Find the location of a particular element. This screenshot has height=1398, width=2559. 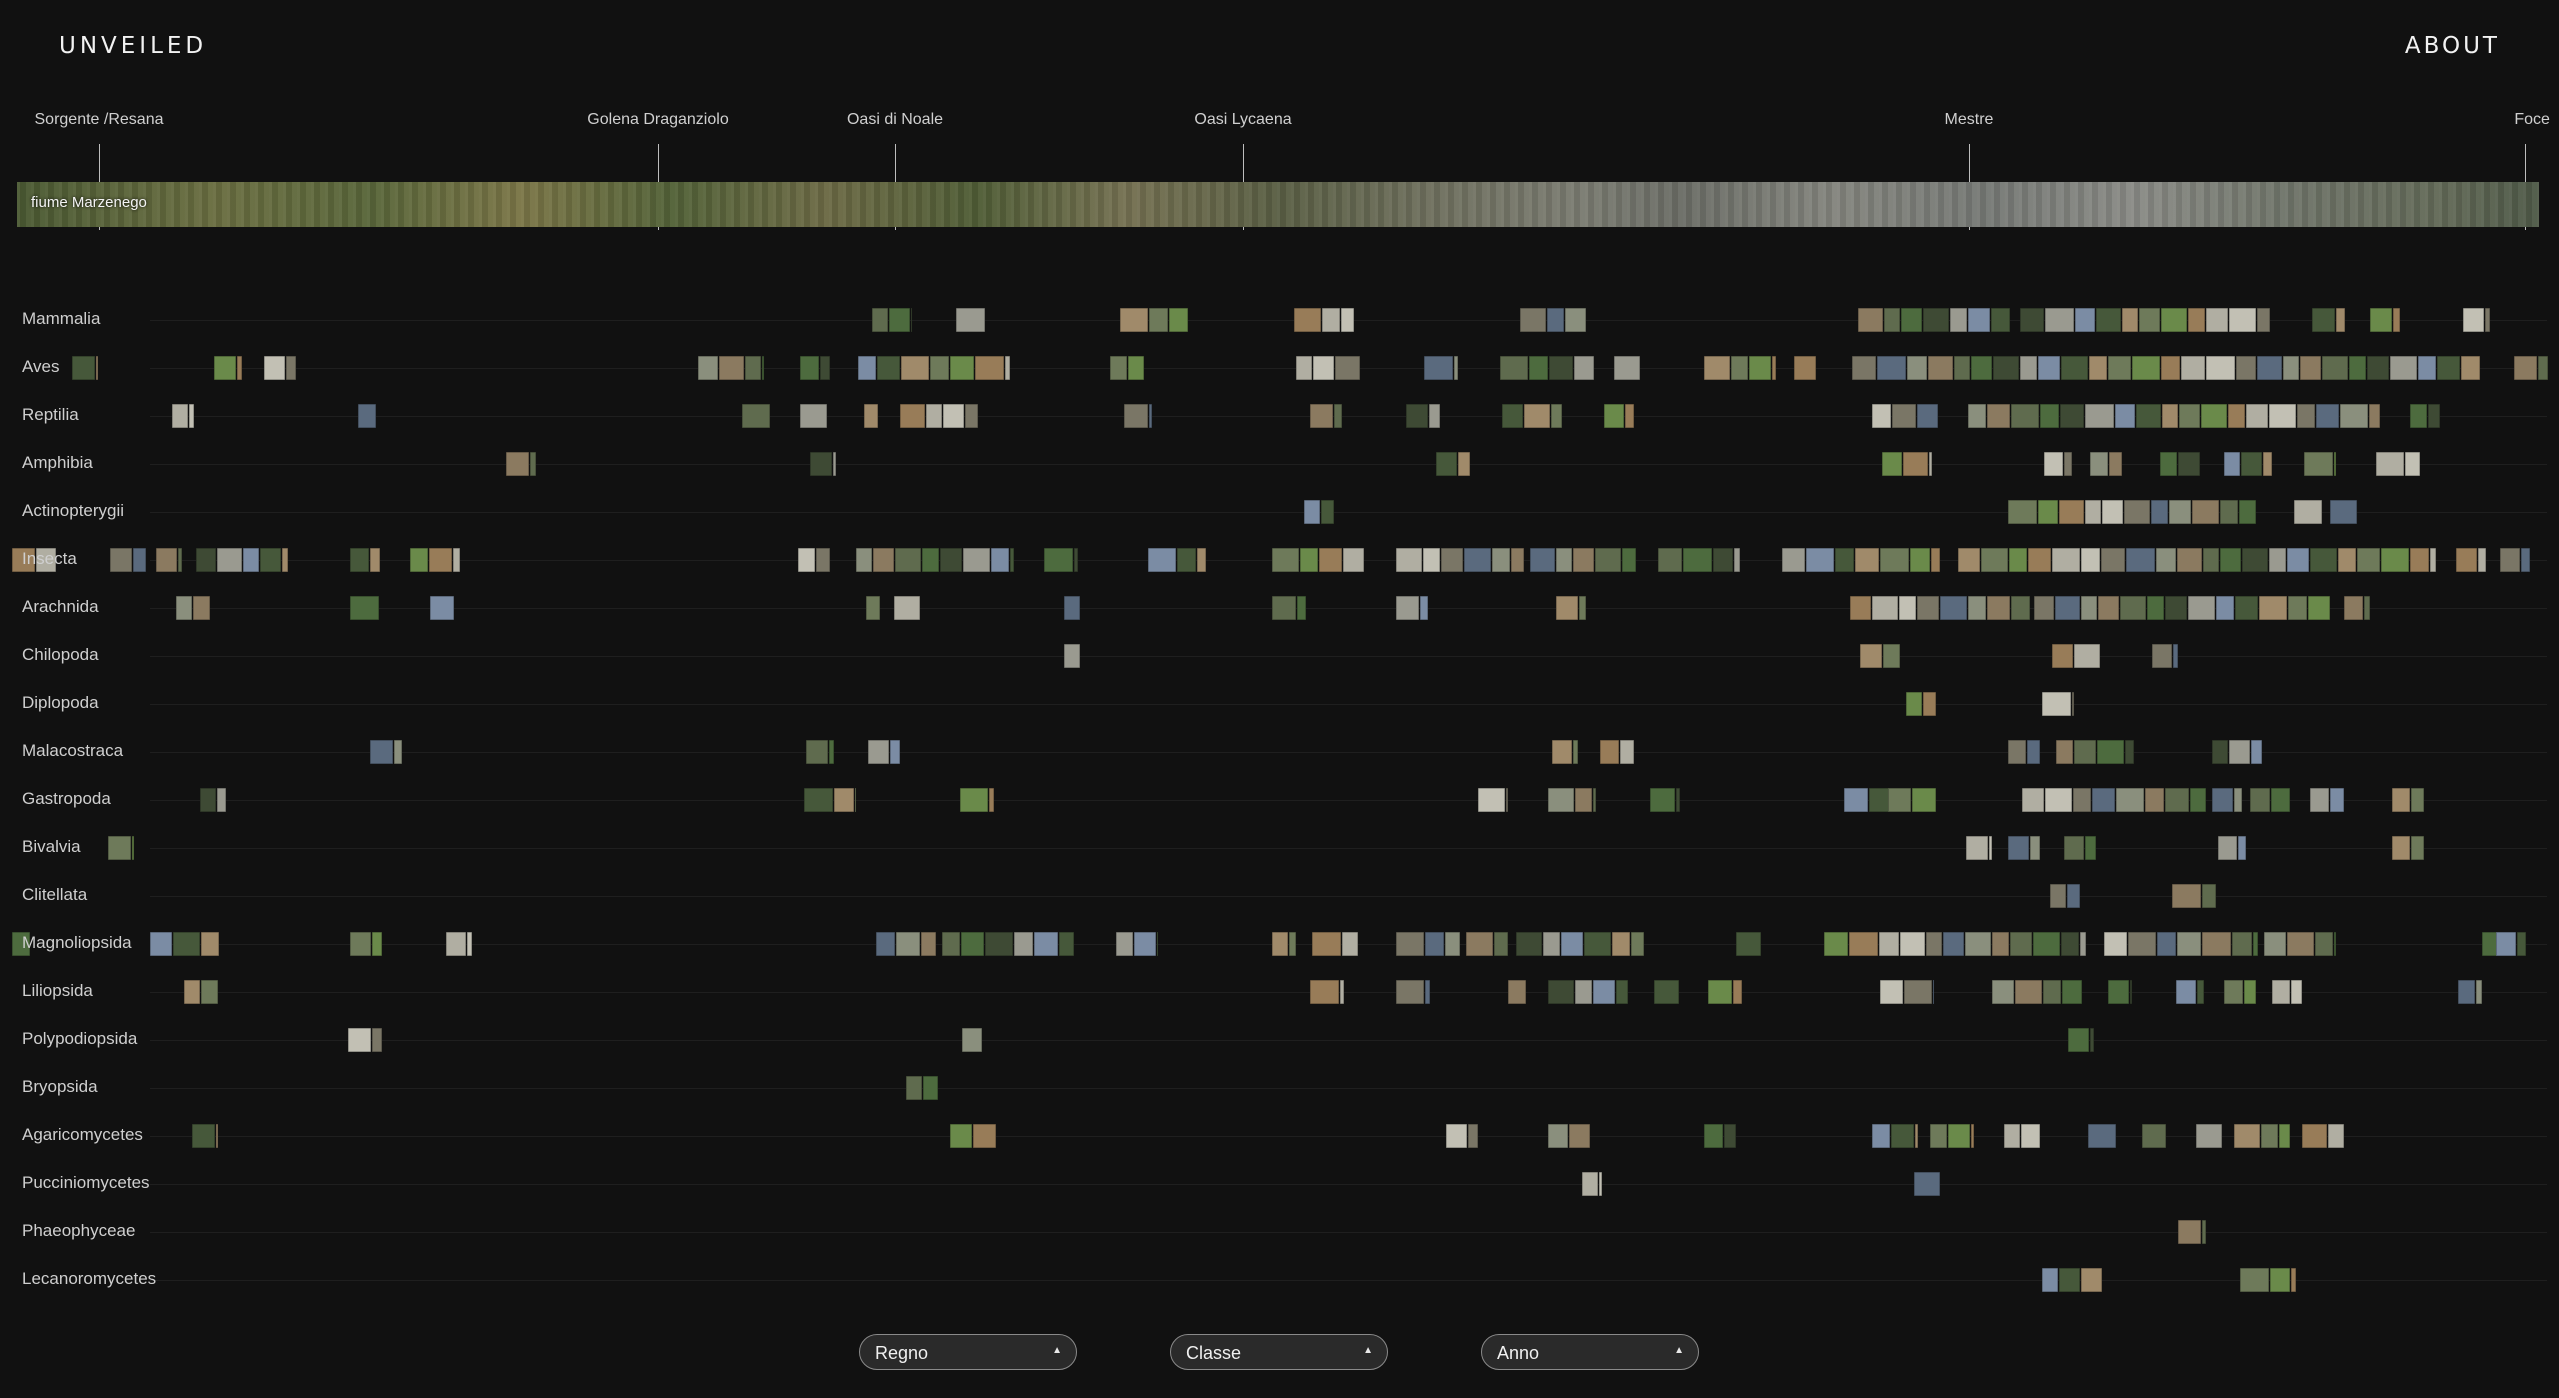

class-label: Aves is located at coordinates (41, 367).